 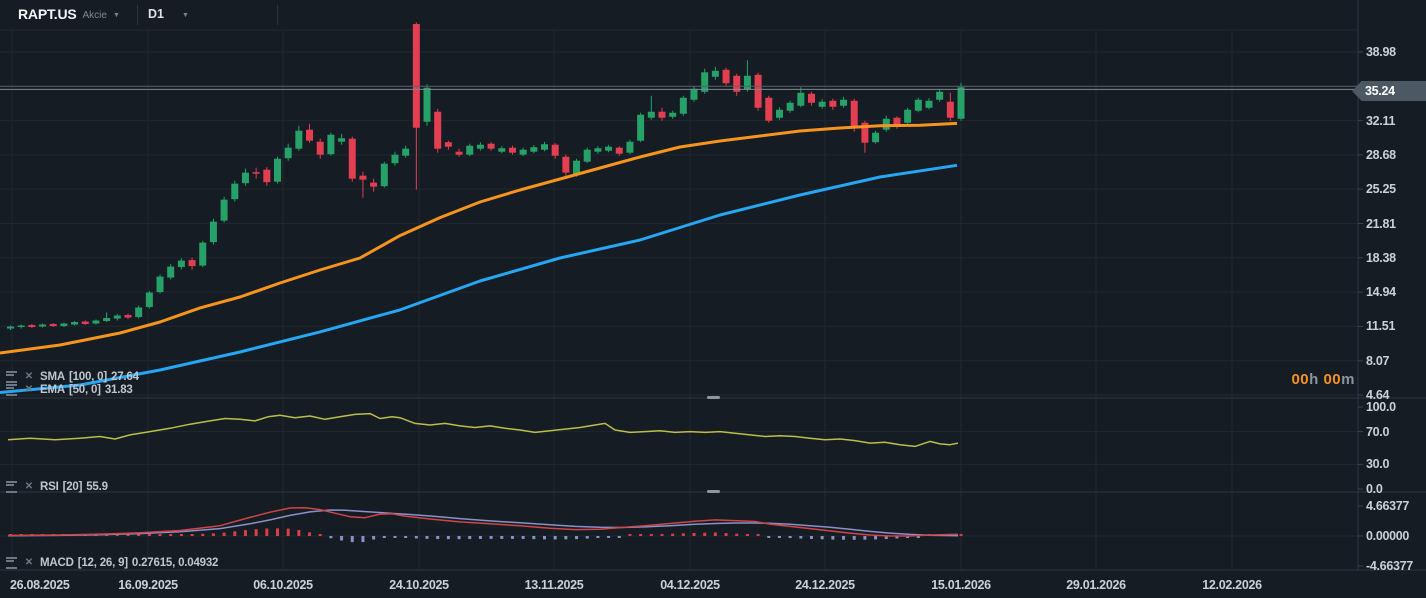 I want to click on indicator-legend-ema: ✕ EMA [50, 0] 31.83, so click(x=68, y=389).